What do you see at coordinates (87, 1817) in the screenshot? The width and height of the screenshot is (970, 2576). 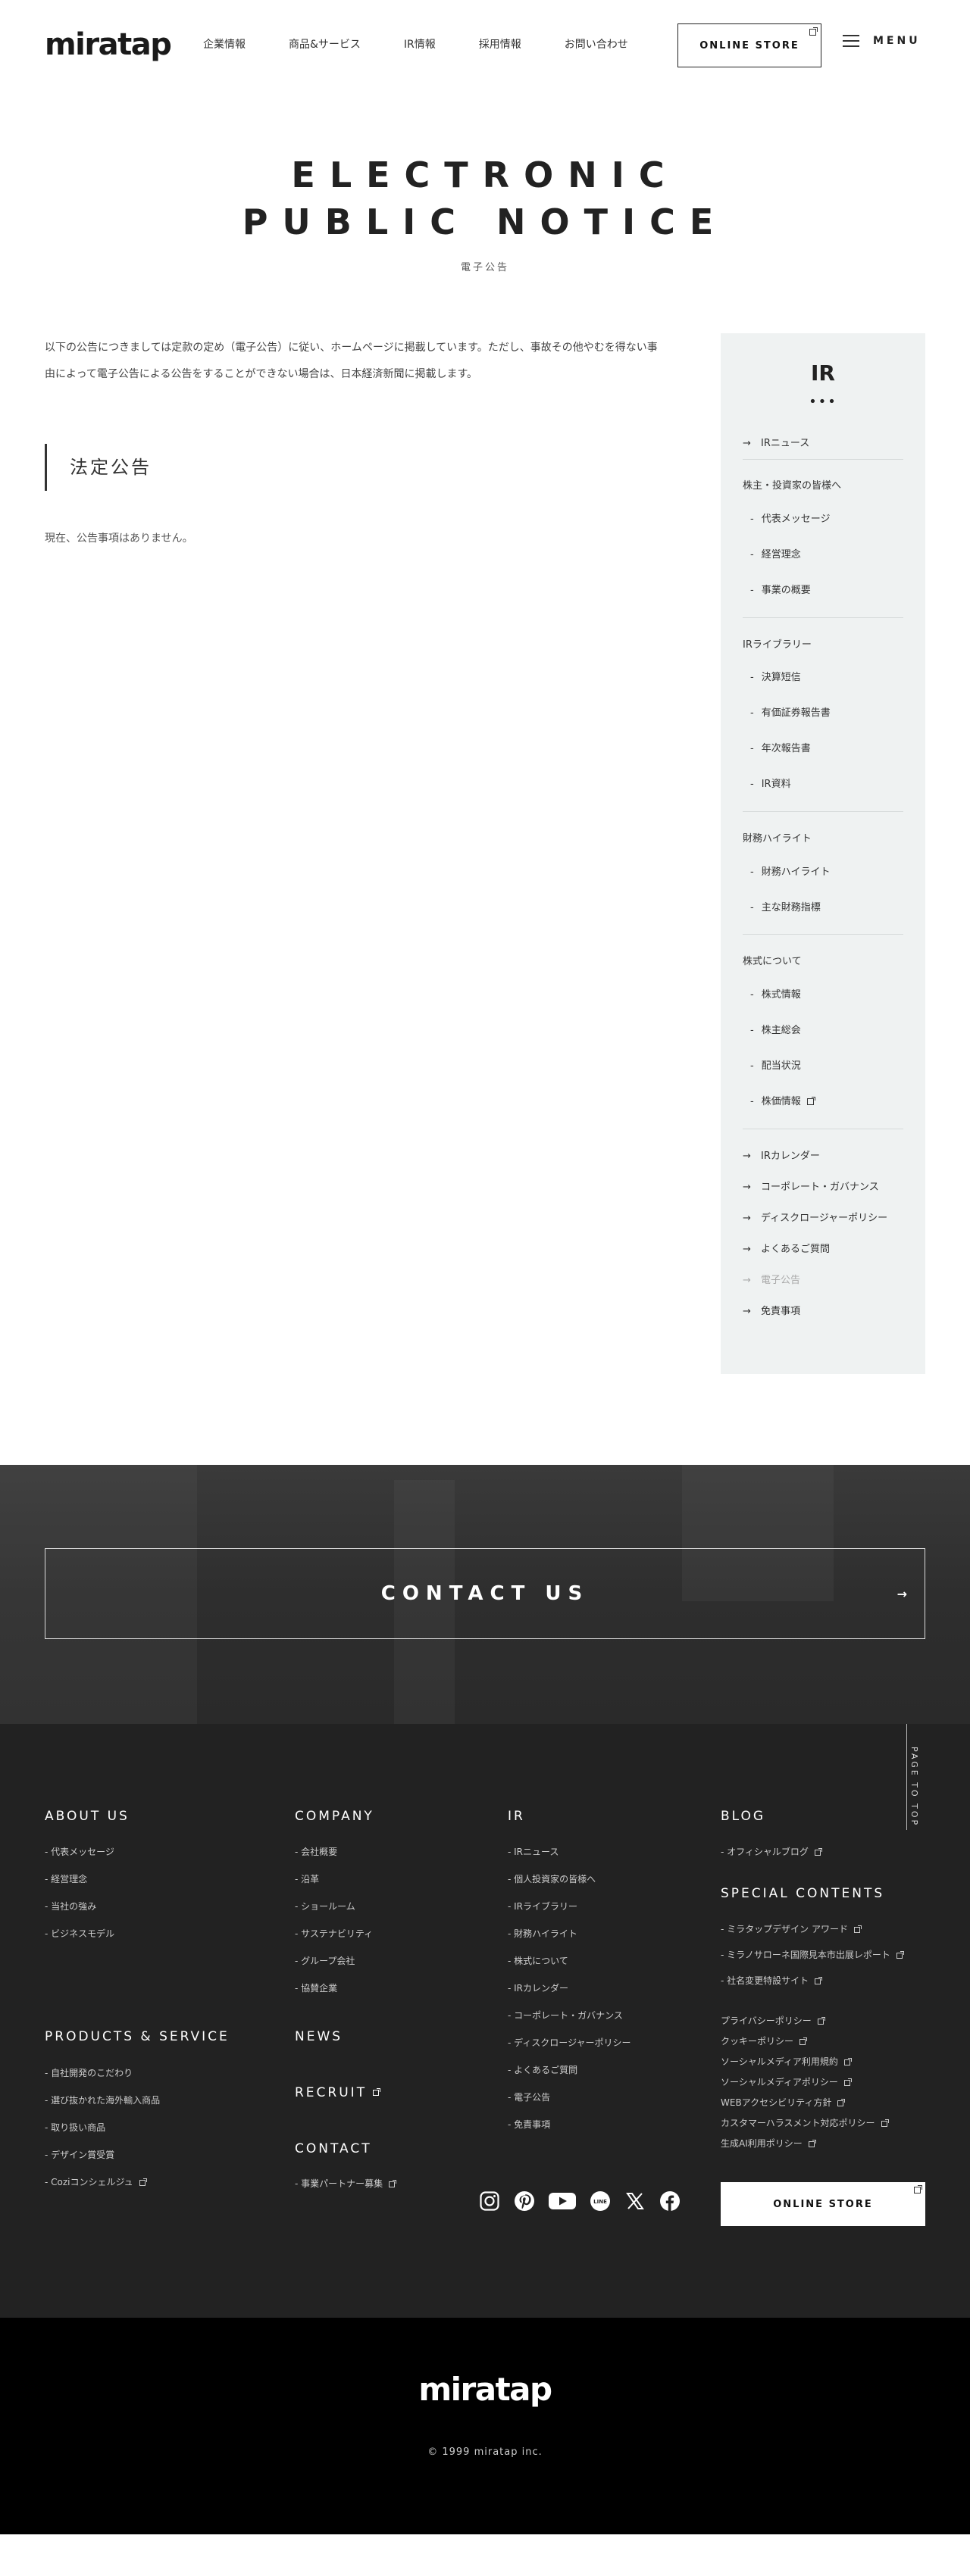 I see `footer-heading-about: ABOUT US` at bounding box center [87, 1817].